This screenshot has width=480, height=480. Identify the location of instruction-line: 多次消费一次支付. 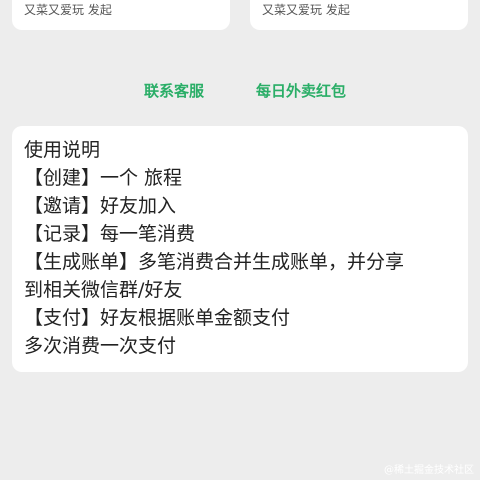
(100, 346).